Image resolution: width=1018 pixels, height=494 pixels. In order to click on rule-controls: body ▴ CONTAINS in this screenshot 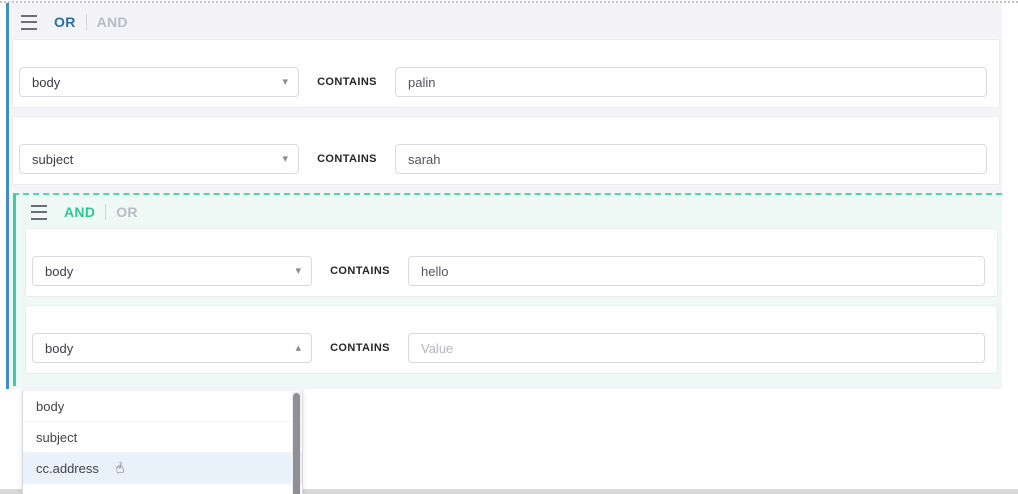, I will do `click(511, 348)`.